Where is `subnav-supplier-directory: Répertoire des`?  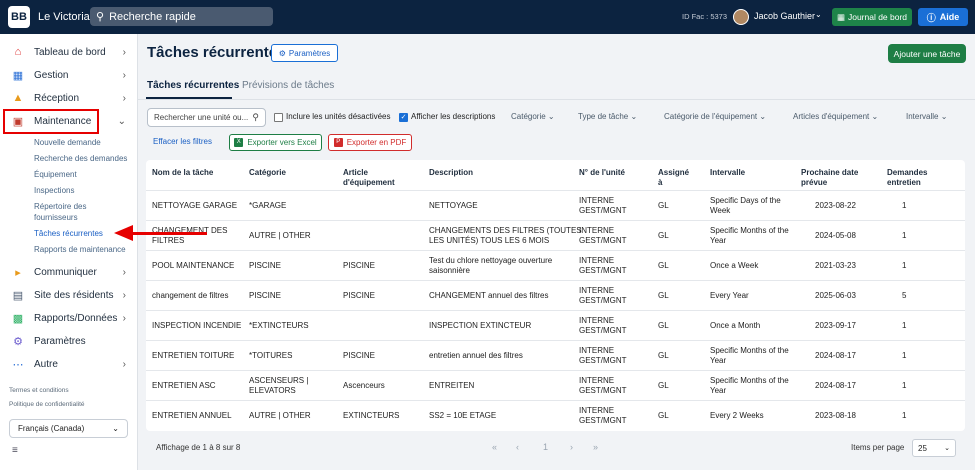
subnav-supplier-directory: Répertoire des is located at coordinates (60, 206).